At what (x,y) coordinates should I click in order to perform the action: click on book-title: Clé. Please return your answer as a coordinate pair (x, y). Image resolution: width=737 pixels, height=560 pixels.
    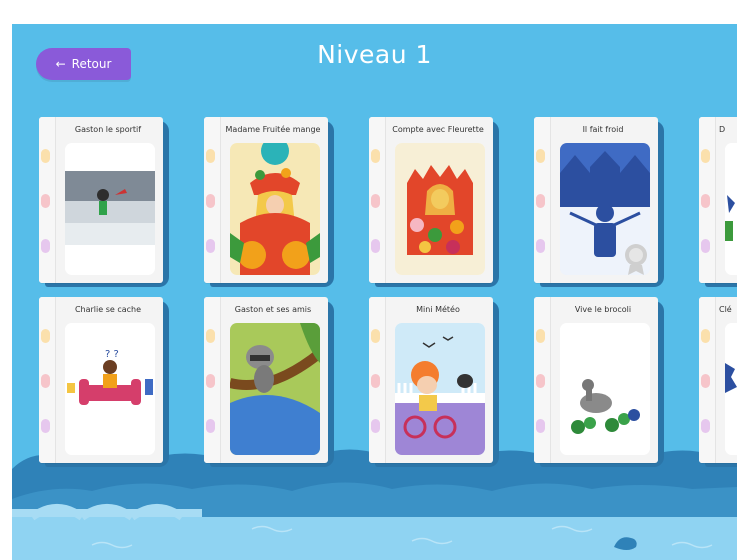
    Looking at the image, I should click on (725, 309).